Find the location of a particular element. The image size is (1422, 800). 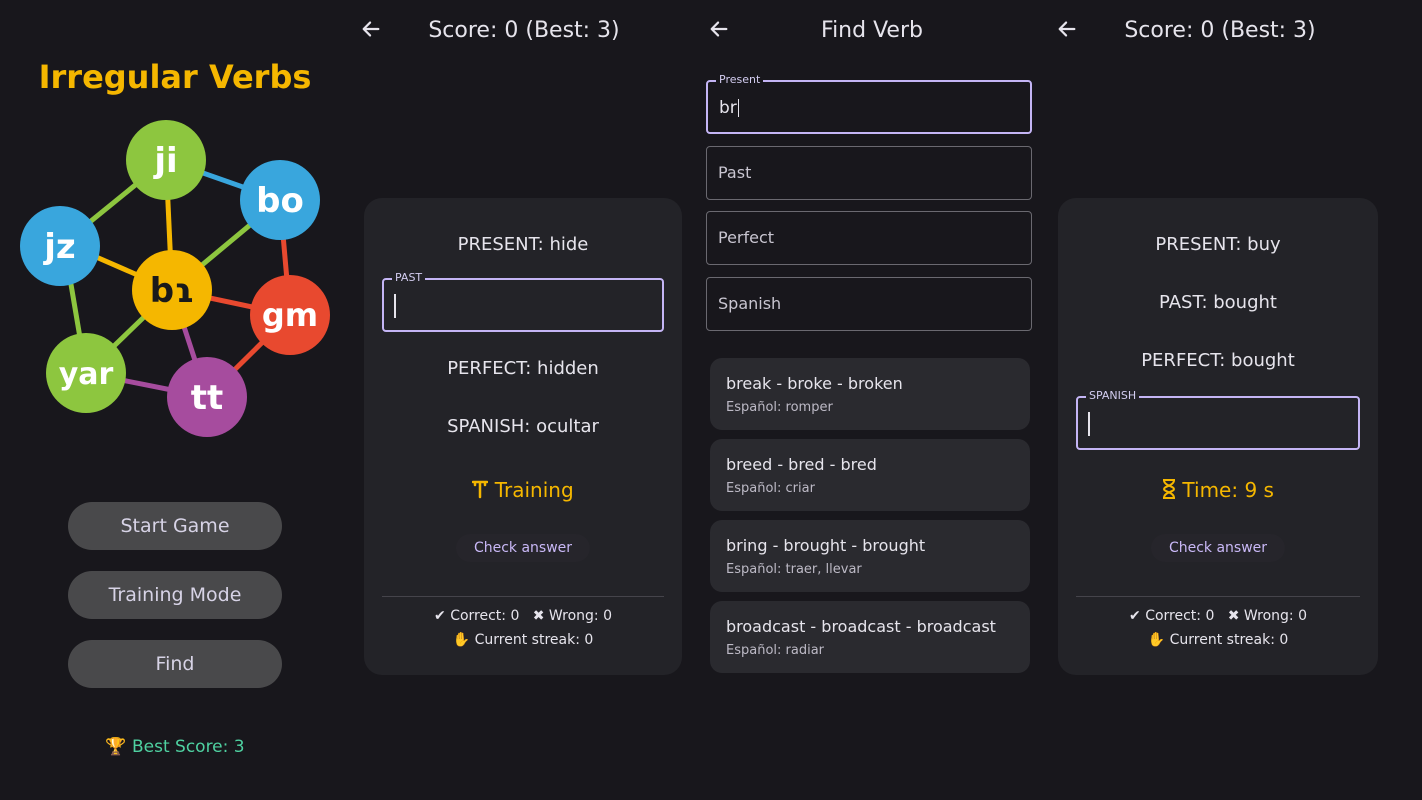

spanish-input-label: SPANISH is located at coordinates (1113, 395).